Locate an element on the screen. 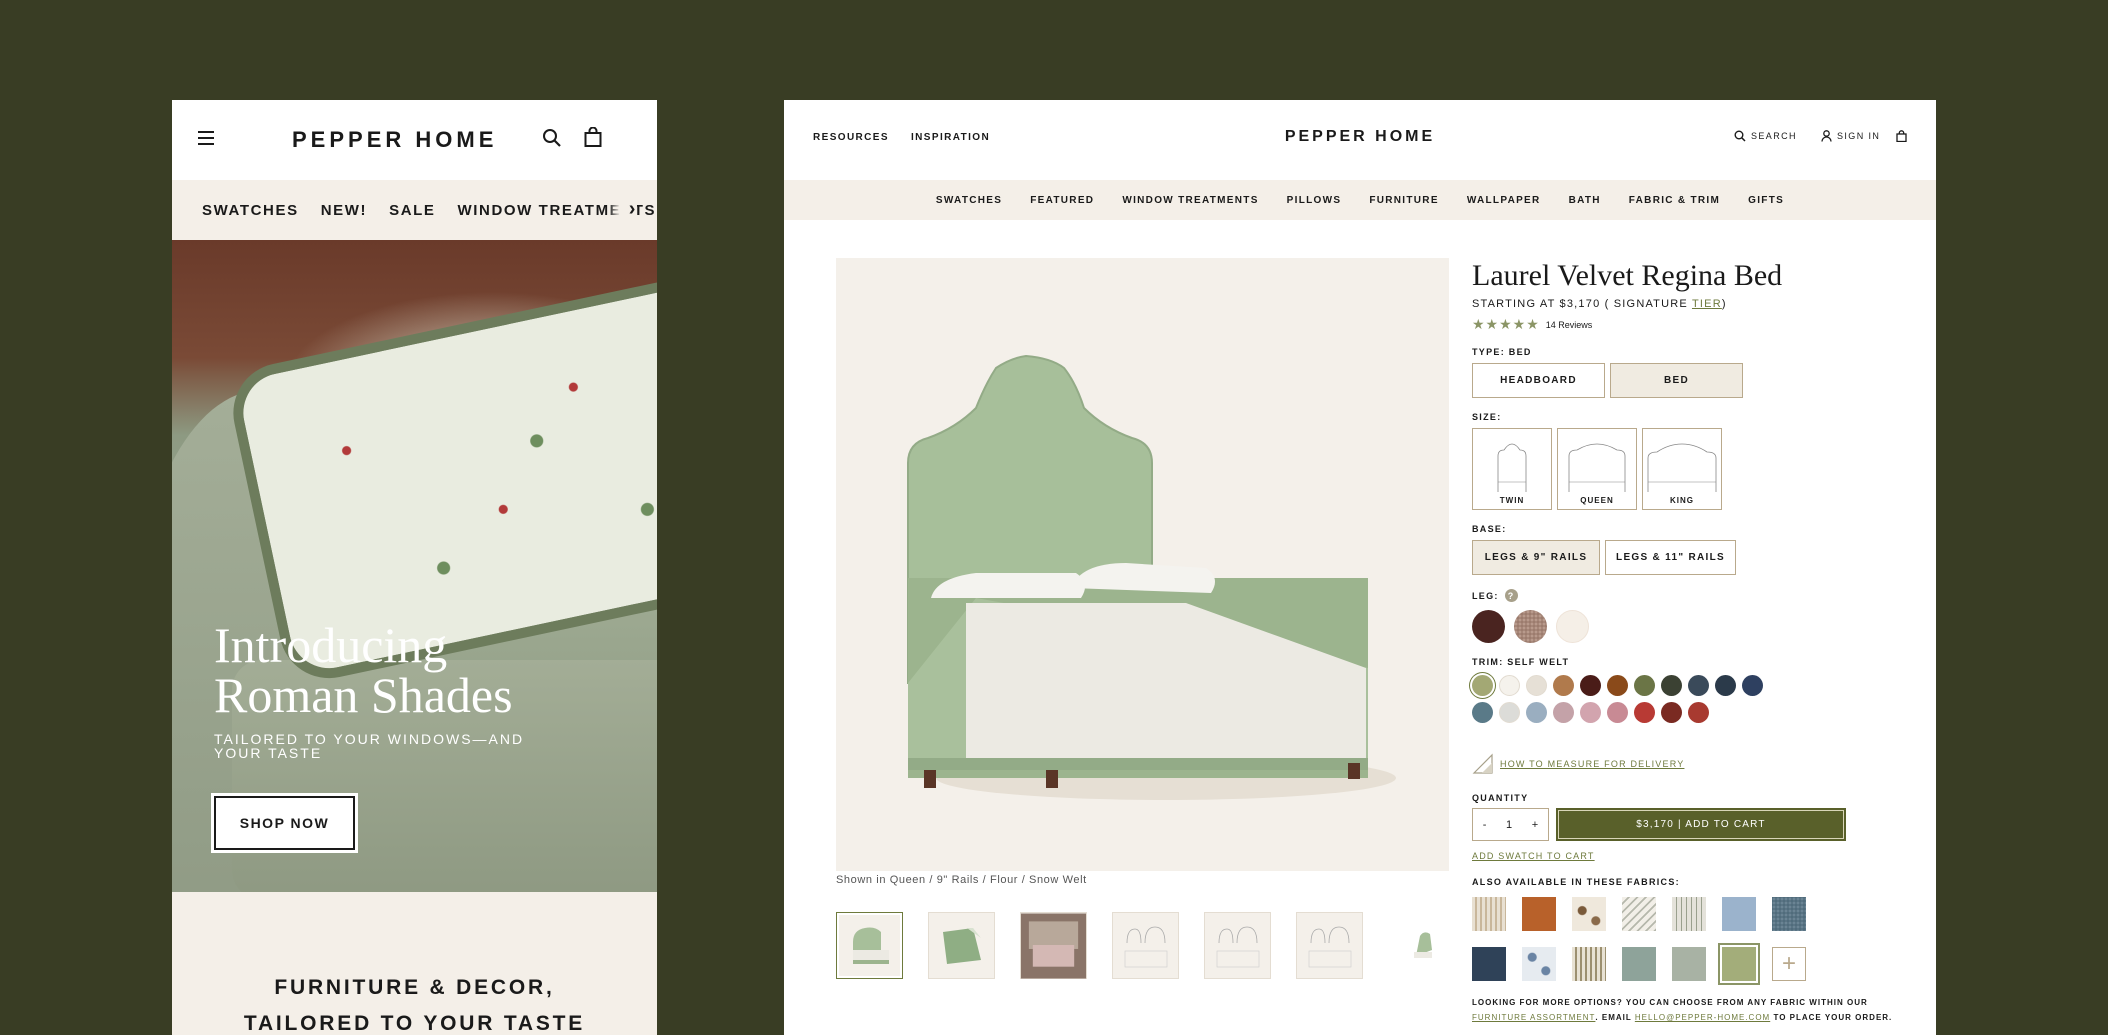  search-link: SEARCH is located at coordinates (1765, 136).